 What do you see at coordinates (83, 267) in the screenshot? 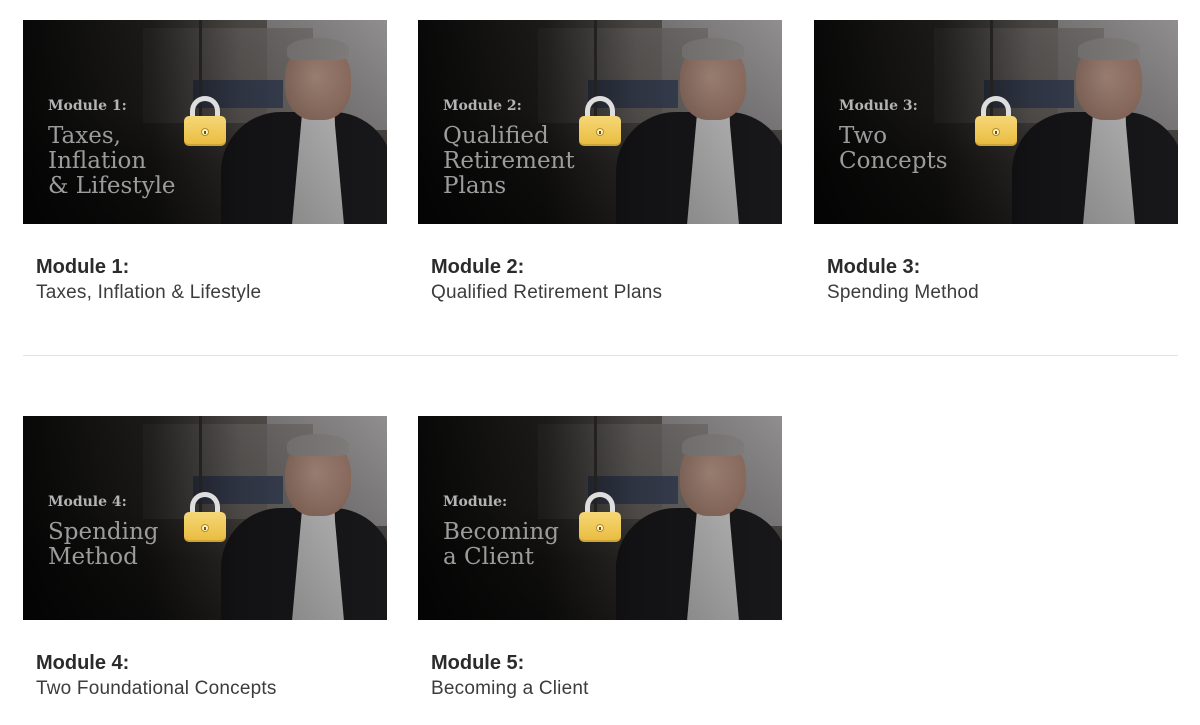
I see `module-number: Module 1:` at bounding box center [83, 267].